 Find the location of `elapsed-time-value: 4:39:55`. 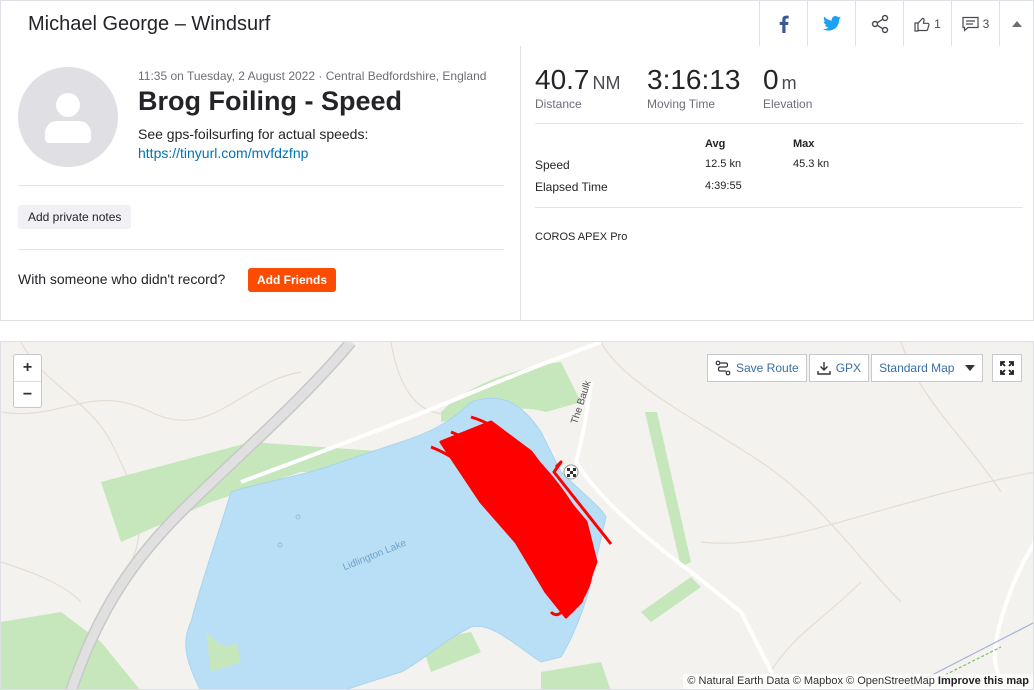

elapsed-time-value: 4:39:55 is located at coordinates (723, 186).